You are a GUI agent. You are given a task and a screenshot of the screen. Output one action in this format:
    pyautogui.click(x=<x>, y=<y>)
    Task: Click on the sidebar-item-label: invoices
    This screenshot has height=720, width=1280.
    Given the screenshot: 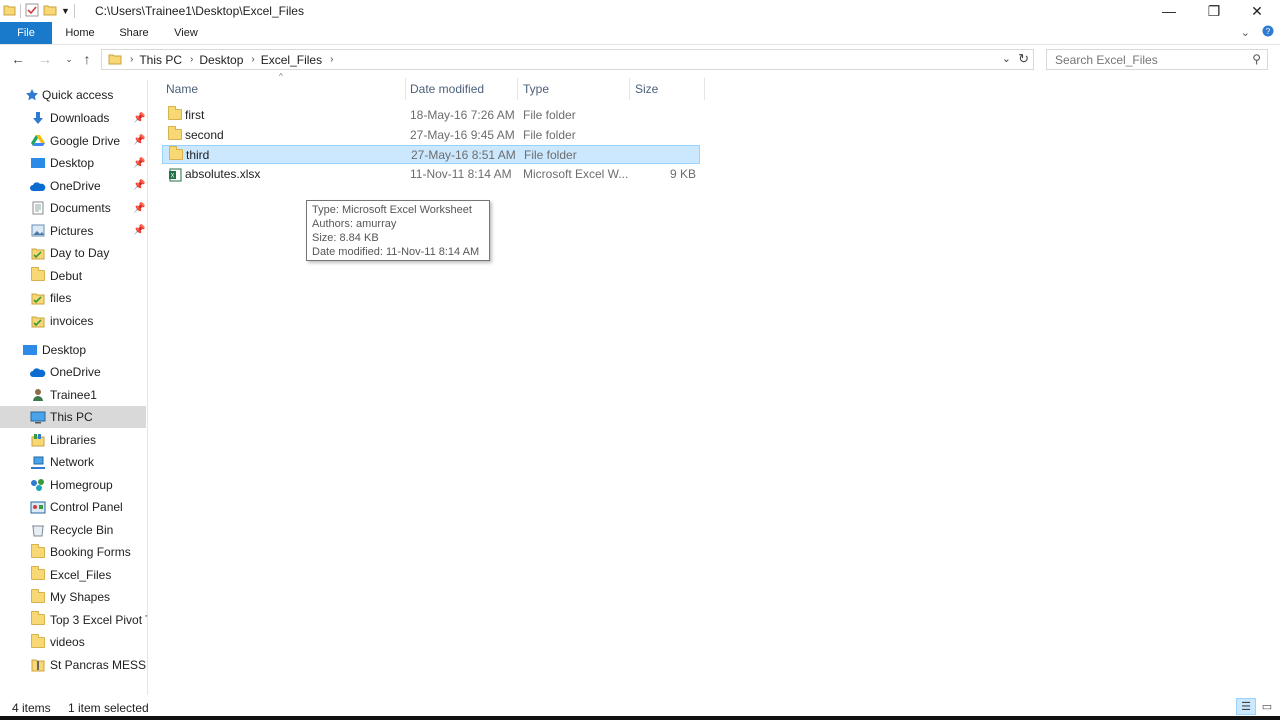 What is the action you would take?
    pyautogui.click(x=72, y=320)
    